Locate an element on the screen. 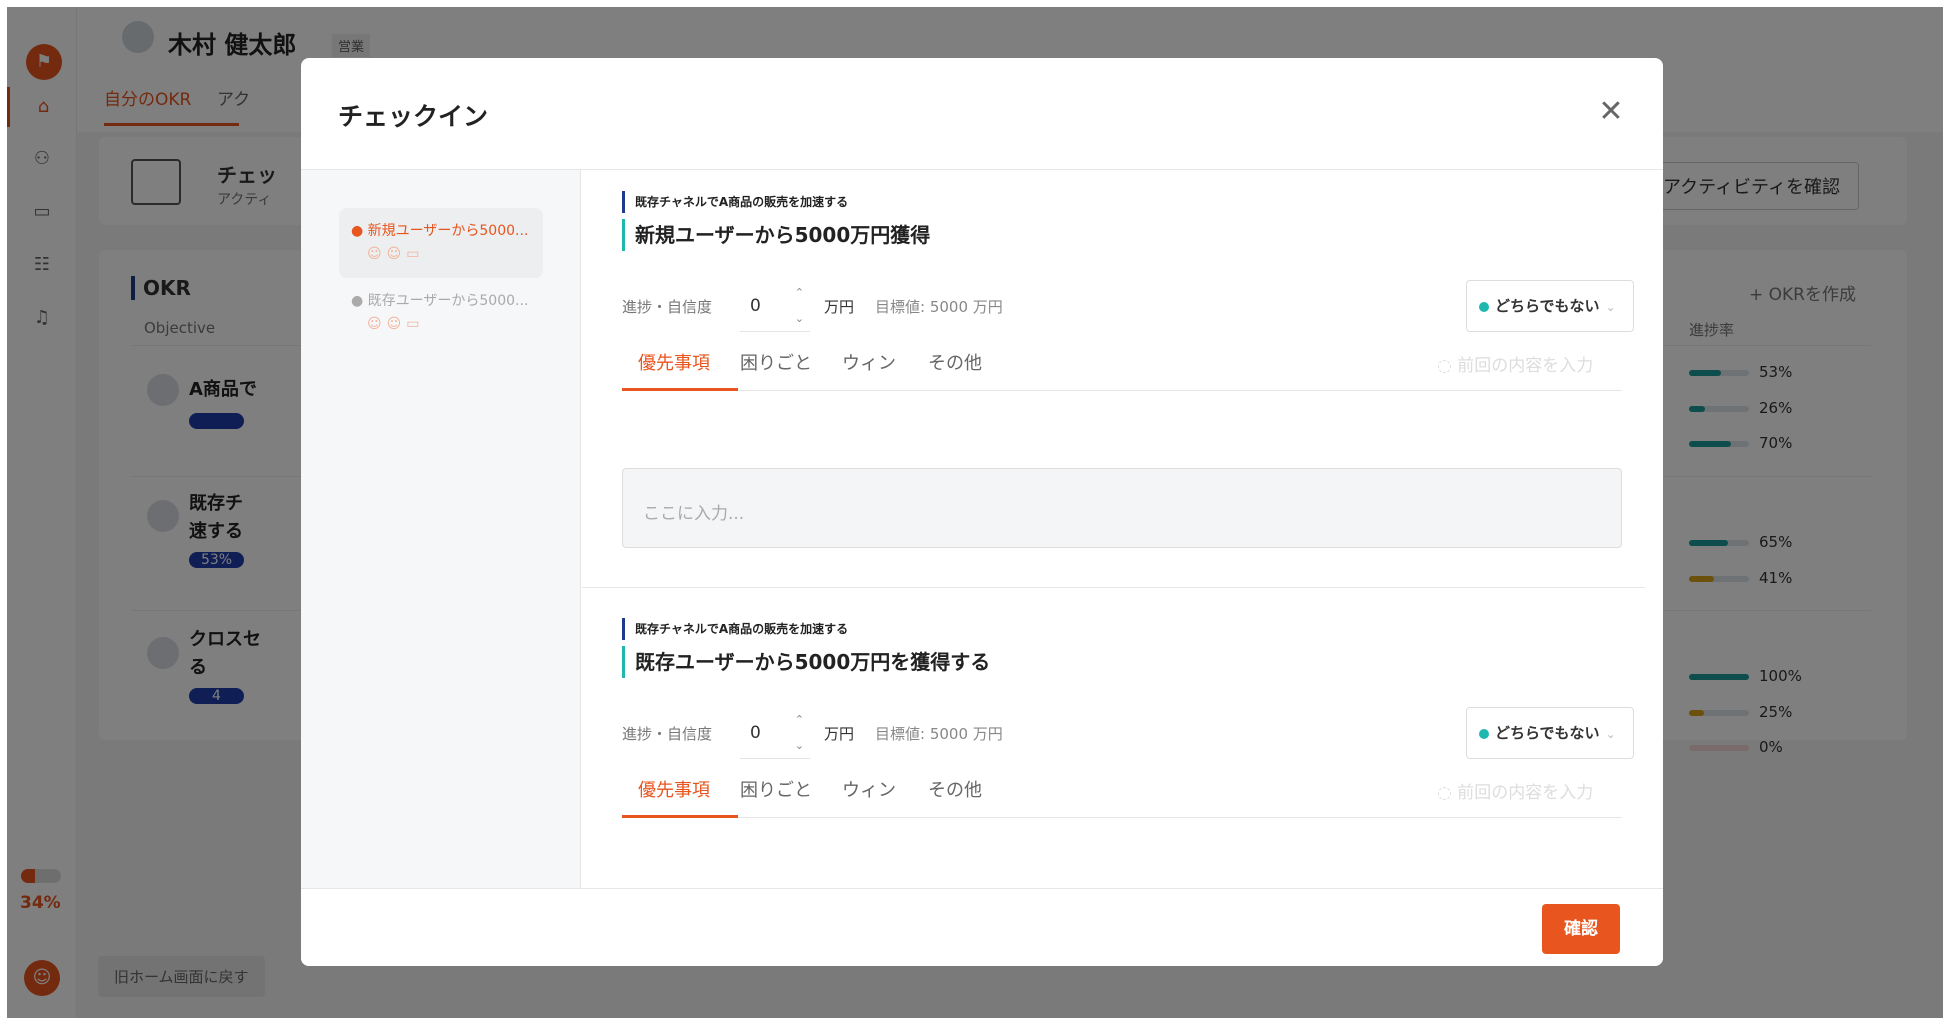 This screenshot has width=1950, height=1025. confirm-button: 確認 is located at coordinates (1581, 929).